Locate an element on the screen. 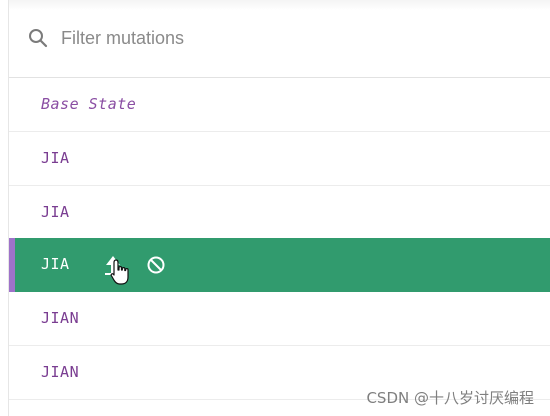 This screenshot has height=416, width=550. list-item-base-state: Base State is located at coordinates (279, 105).